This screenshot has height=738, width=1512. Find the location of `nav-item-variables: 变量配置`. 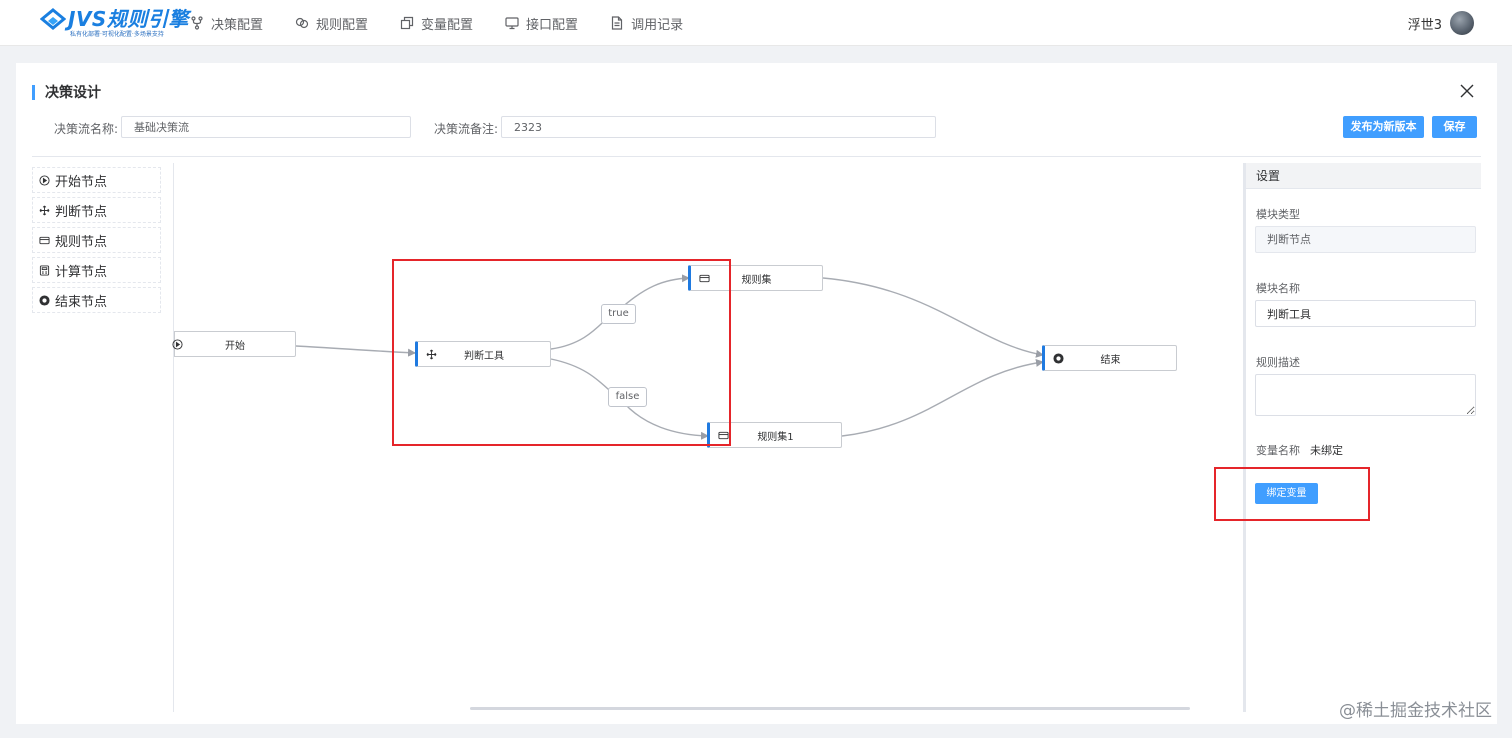

nav-item-variables: 变量配置 is located at coordinates (436, 23).